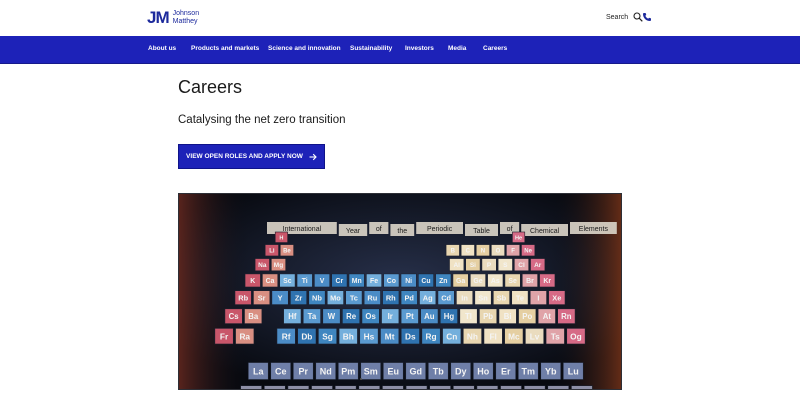 The image size is (800, 402). I want to click on element-tile-ni: Ni, so click(408, 280).